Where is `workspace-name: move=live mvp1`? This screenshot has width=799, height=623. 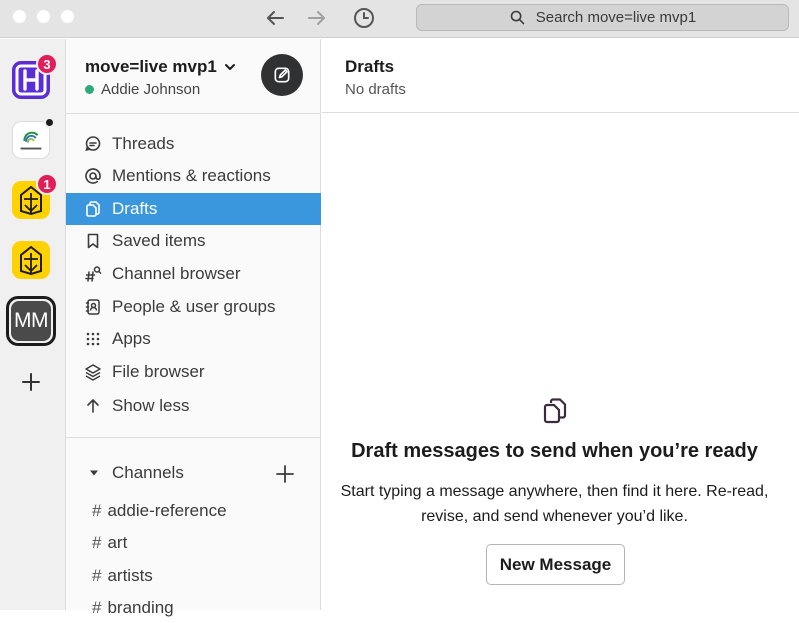 workspace-name: move=live mvp1 is located at coordinates (151, 66).